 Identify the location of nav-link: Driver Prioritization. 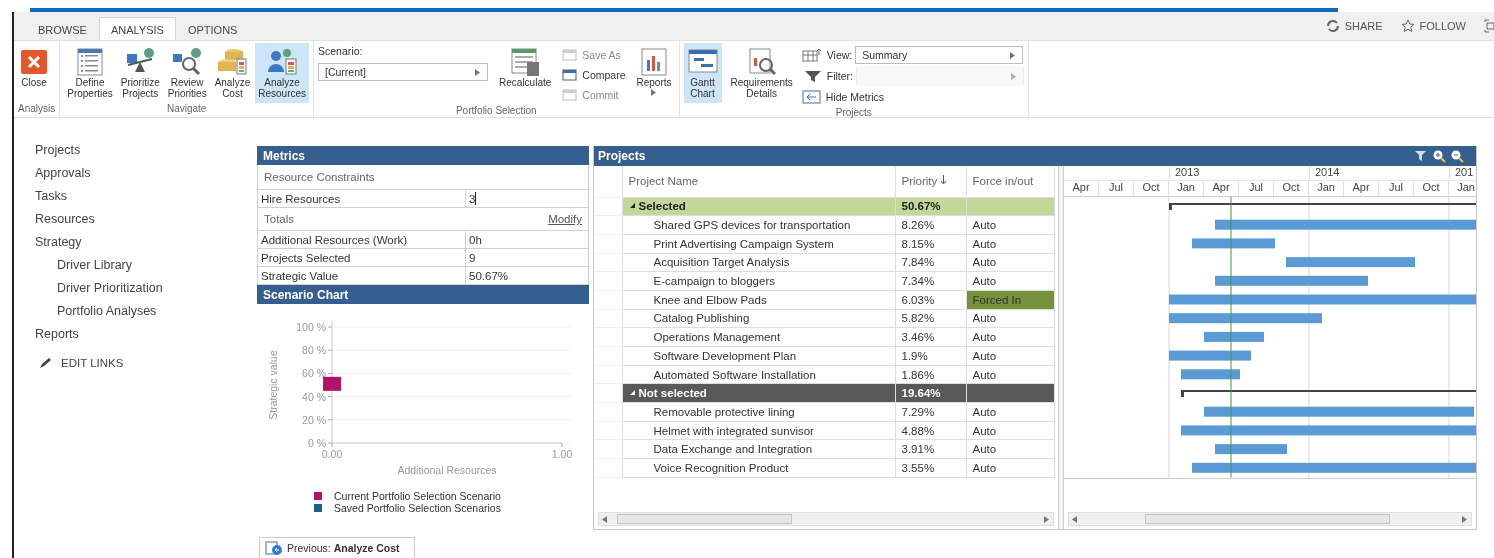
(146, 287).